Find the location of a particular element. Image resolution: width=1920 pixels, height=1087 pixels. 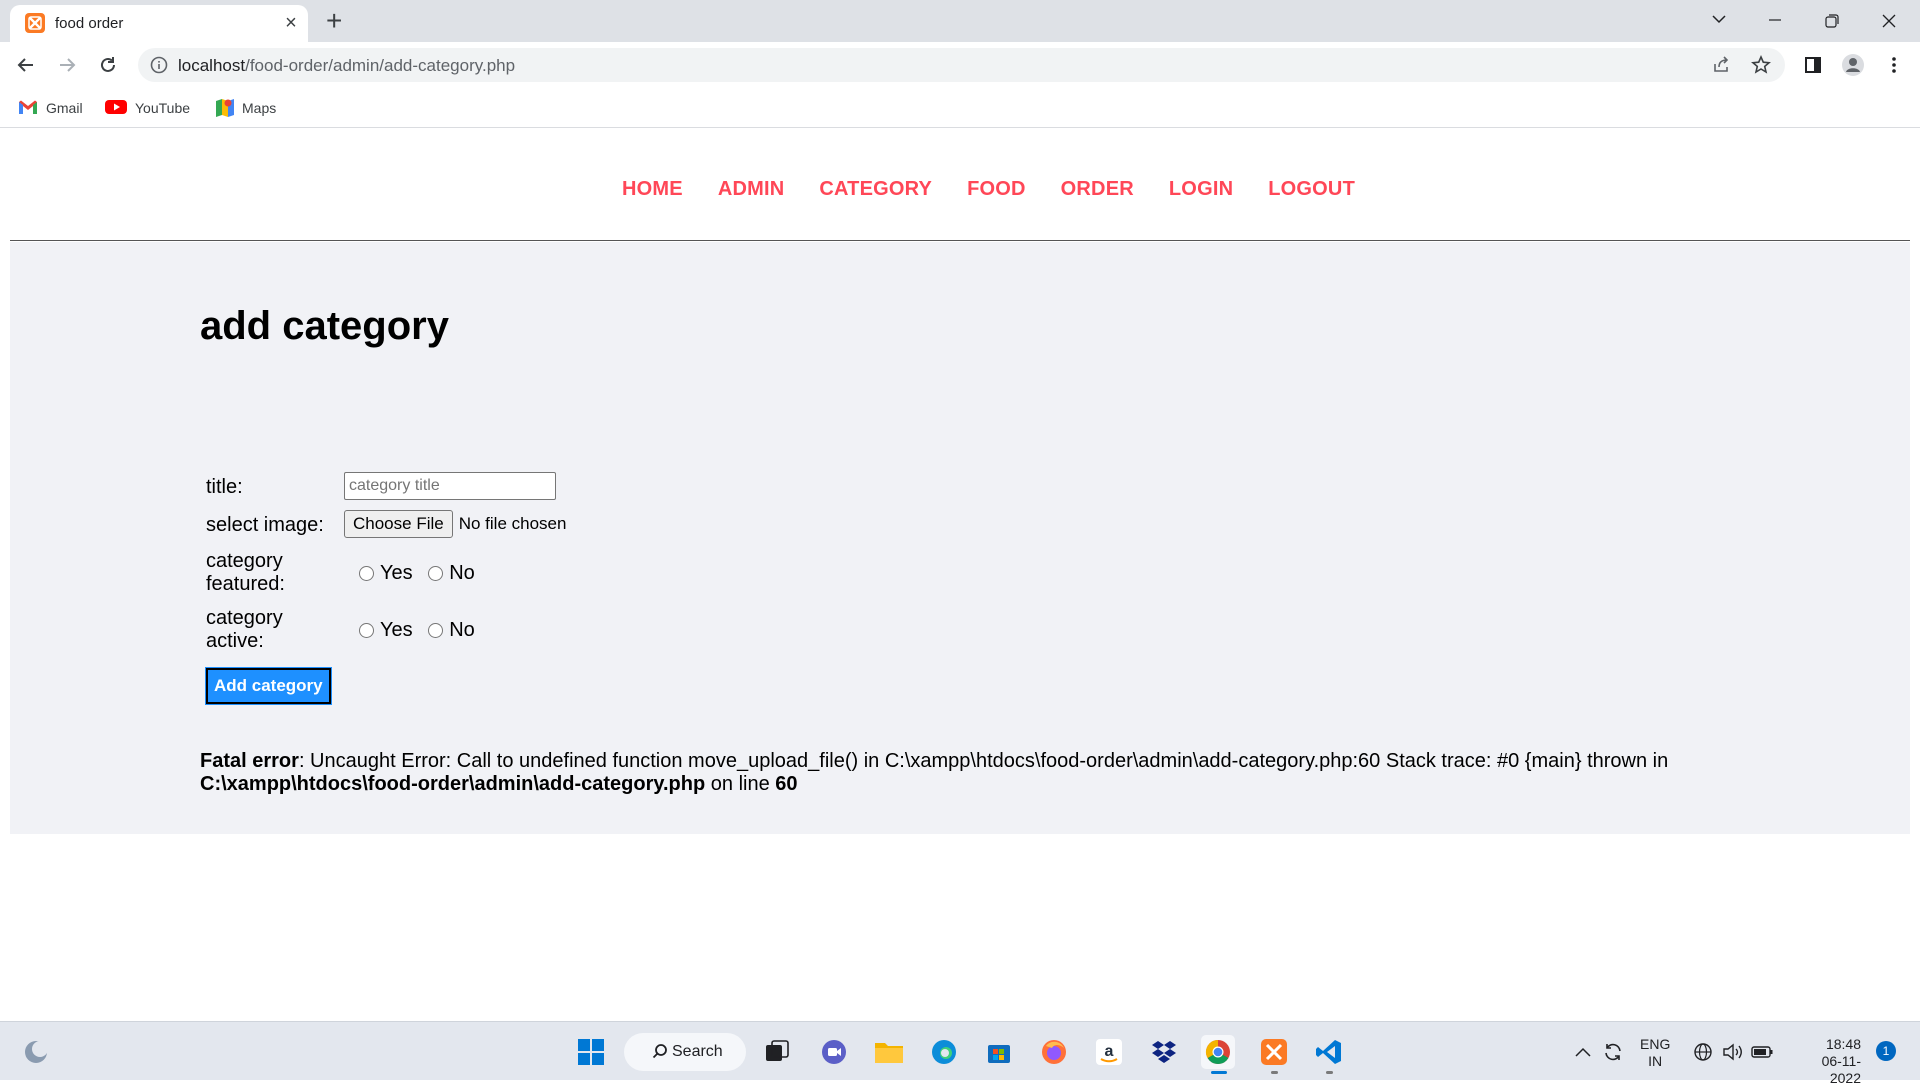

error-on-line: on line is located at coordinates (740, 784).